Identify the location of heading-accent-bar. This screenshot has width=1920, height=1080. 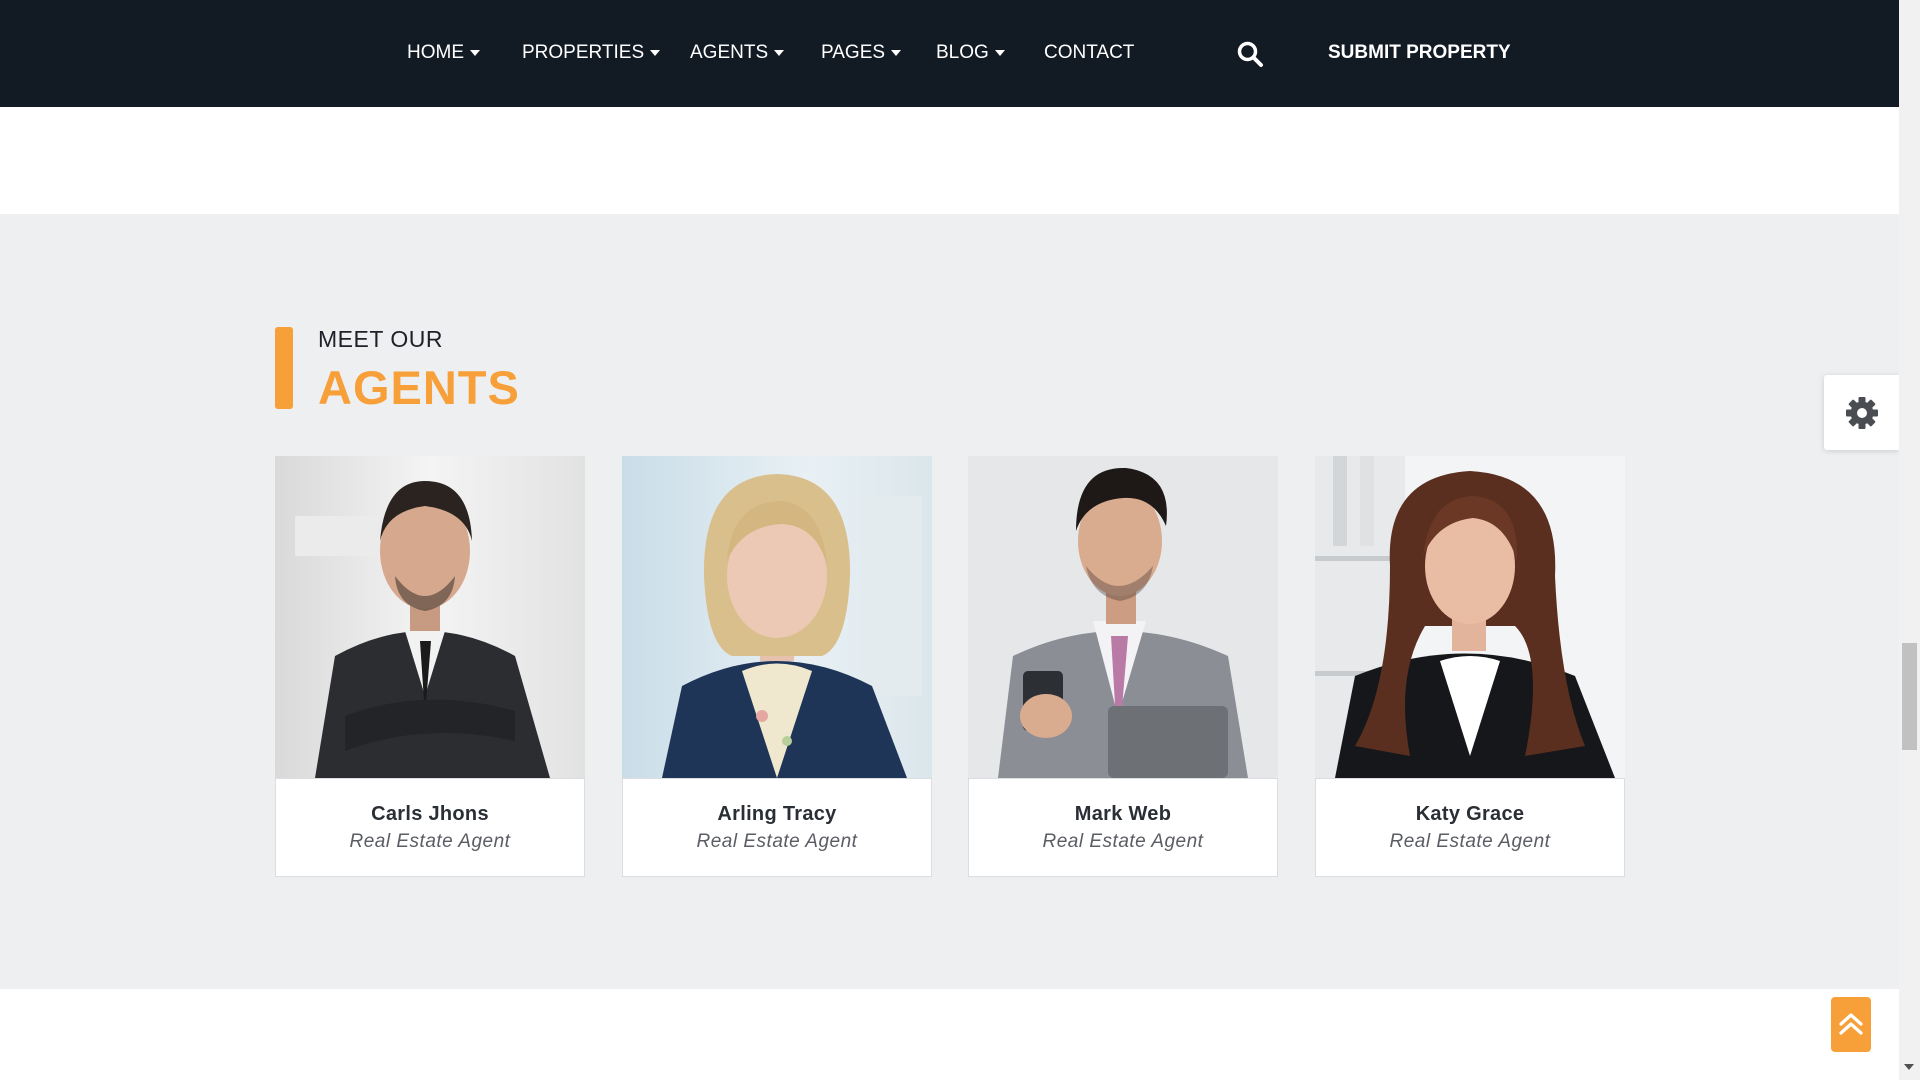
(284, 368).